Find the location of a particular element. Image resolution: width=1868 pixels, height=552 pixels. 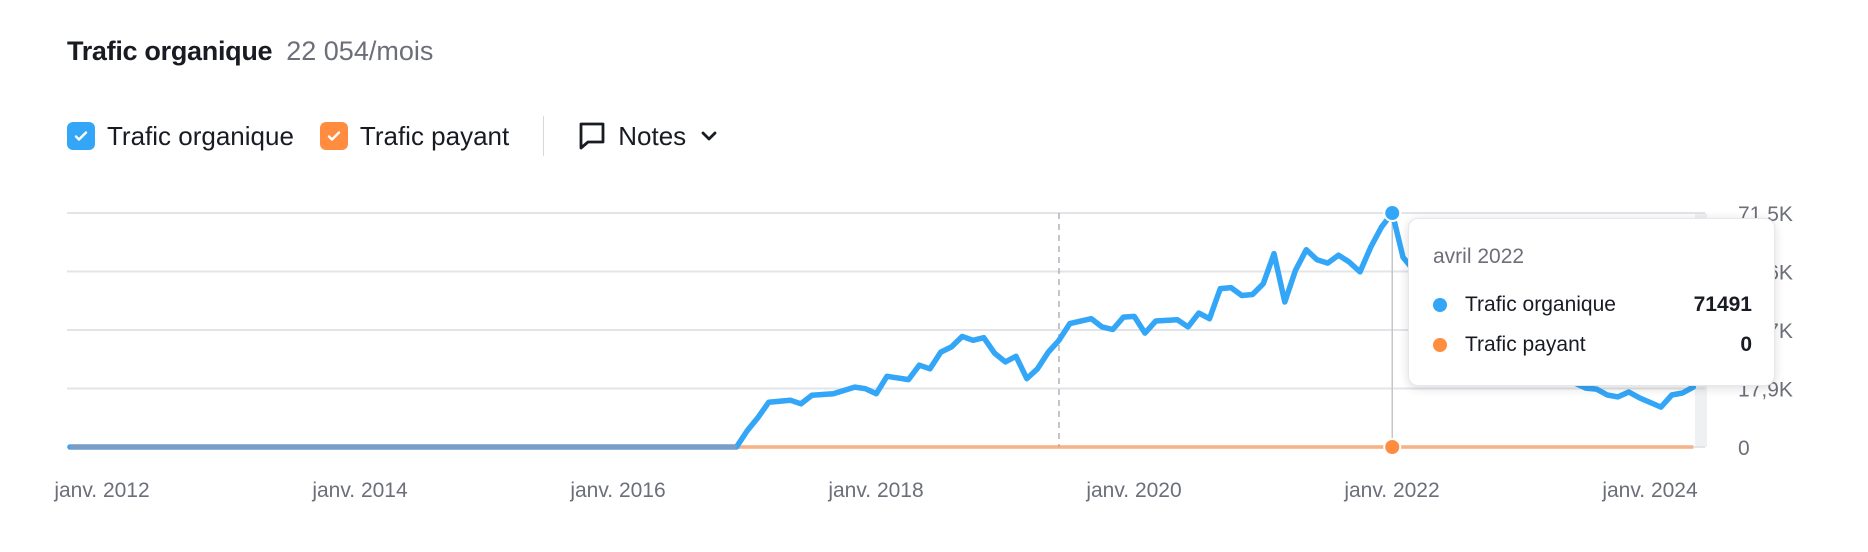

y-tick-label: 0 is located at coordinates (1744, 448).